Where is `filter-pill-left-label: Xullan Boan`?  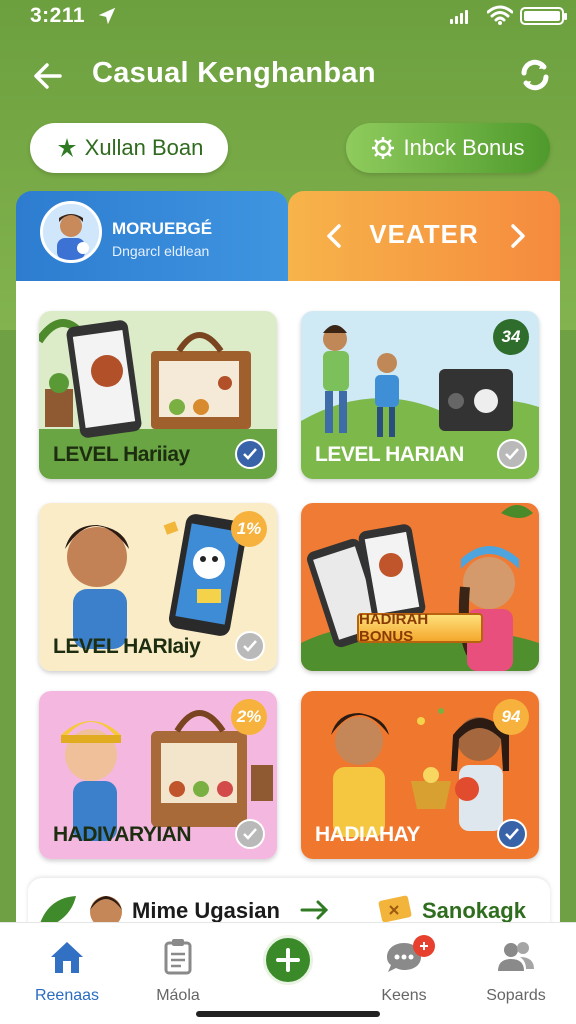 filter-pill-left-label: Xullan Boan is located at coordinates (144, 147).